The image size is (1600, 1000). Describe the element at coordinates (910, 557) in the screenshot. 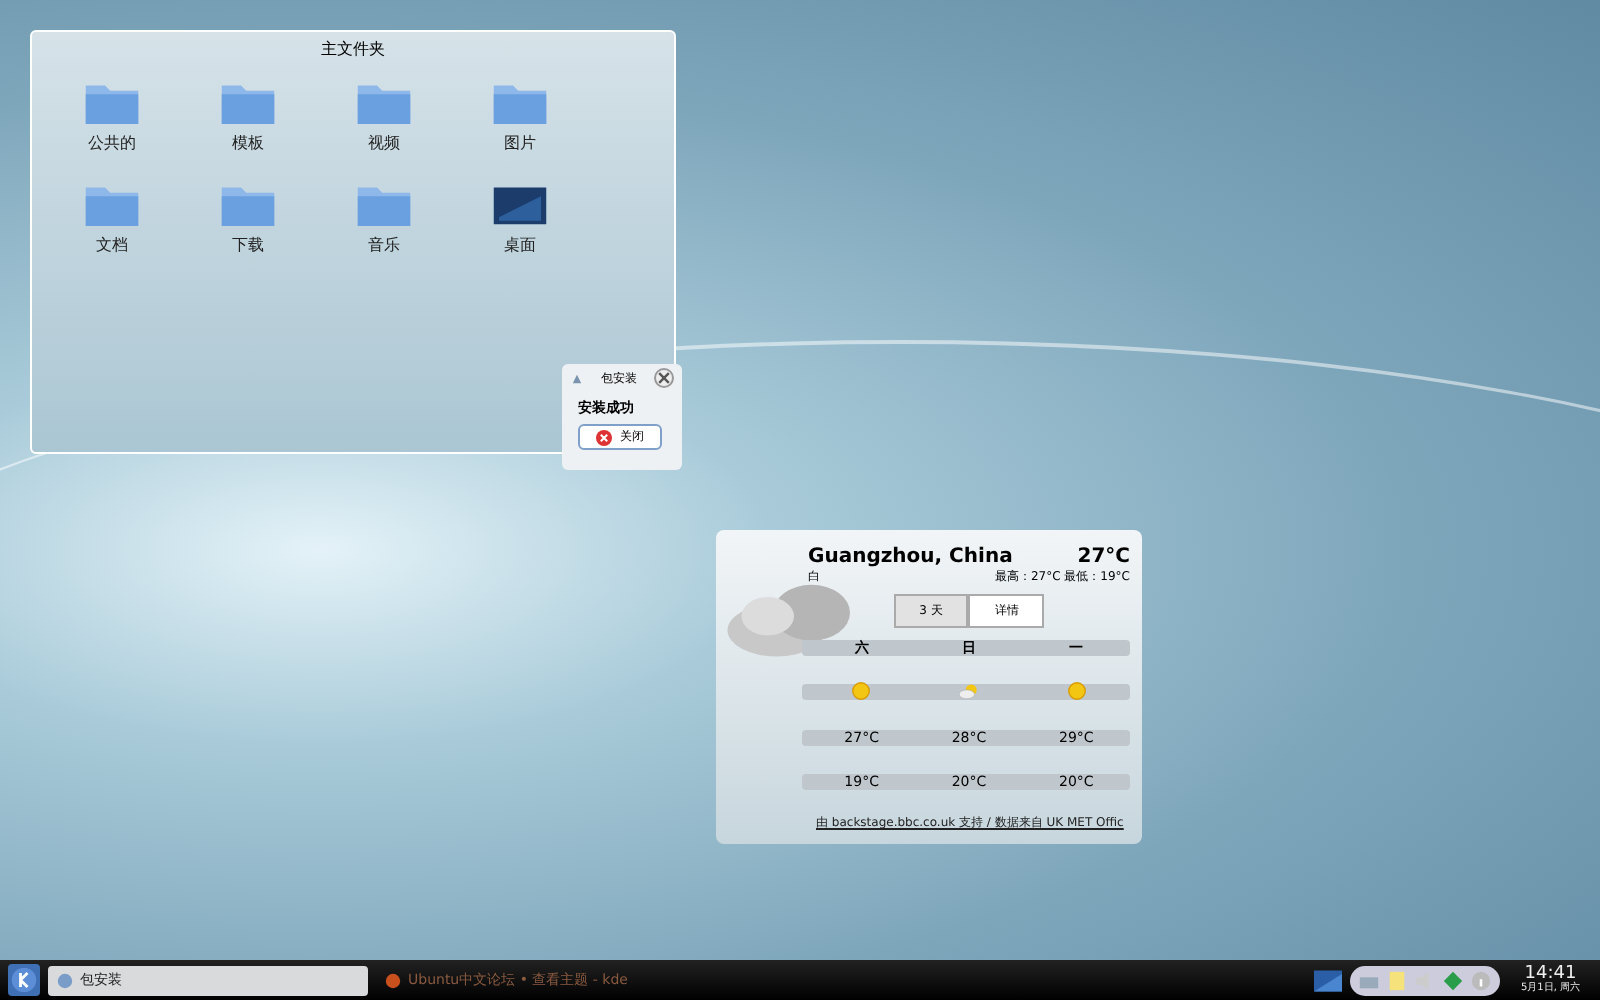

I see `weather-location: Guangzhou, China` at that location.